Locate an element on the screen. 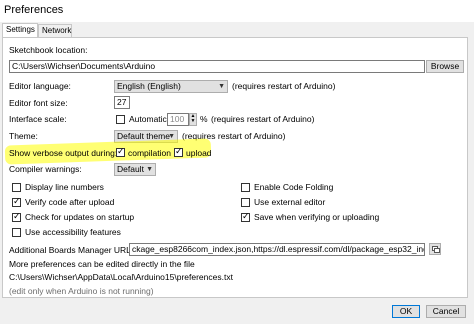  font-size-label: Editor font size: is located at coordinates (38, 103).